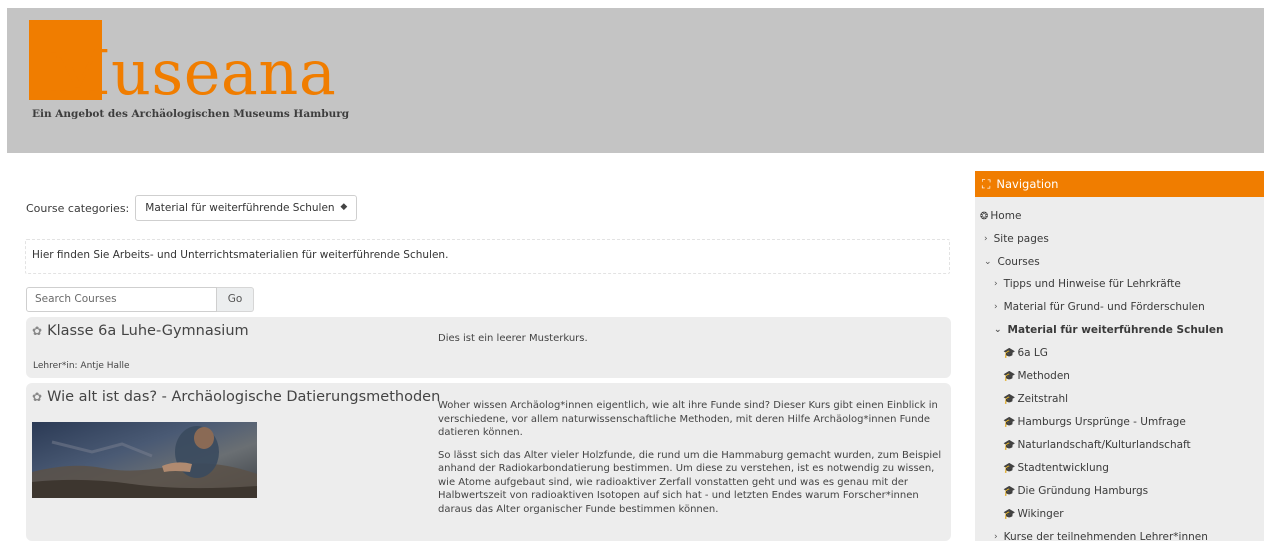 The width and height of the screenshot is (1264, 541). What do you see at coordinates (344, 207) in the screenshot?
I see `select-arrows-icon: ◆` at bounding box center [344, 207].